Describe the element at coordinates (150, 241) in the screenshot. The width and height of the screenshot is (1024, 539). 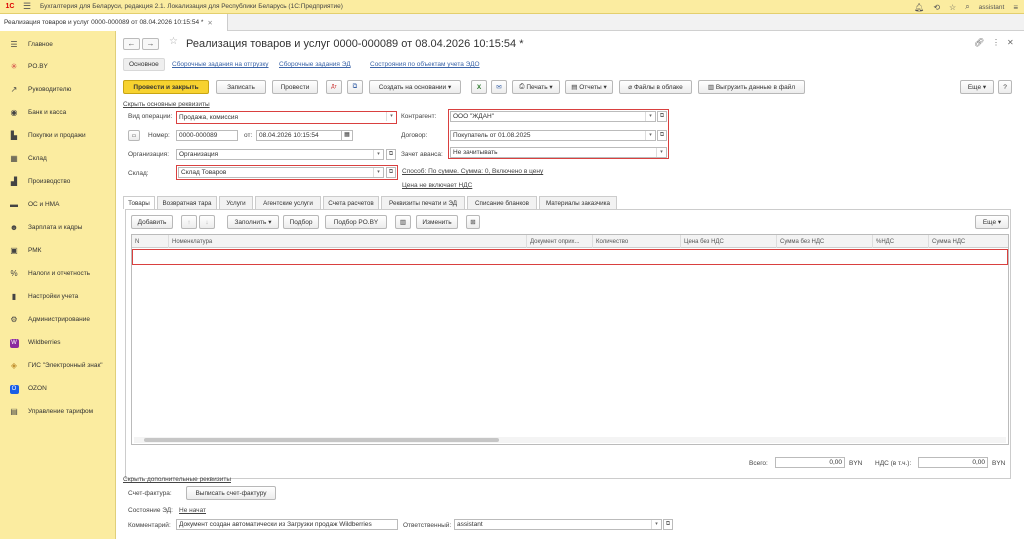
I see `col-n: N` at that location.